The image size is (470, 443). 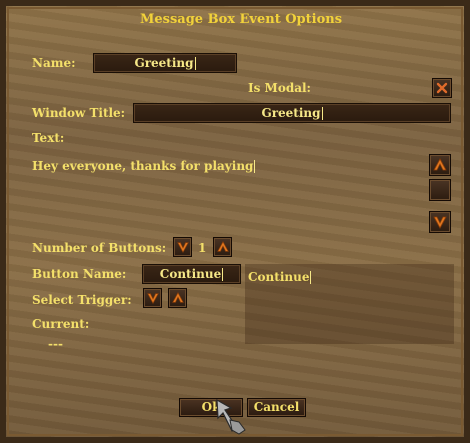 What do you see at coordinates (280, 277) in the screenshot?
I see `button-preview-text: Continue` at bounding box center [280, 277].